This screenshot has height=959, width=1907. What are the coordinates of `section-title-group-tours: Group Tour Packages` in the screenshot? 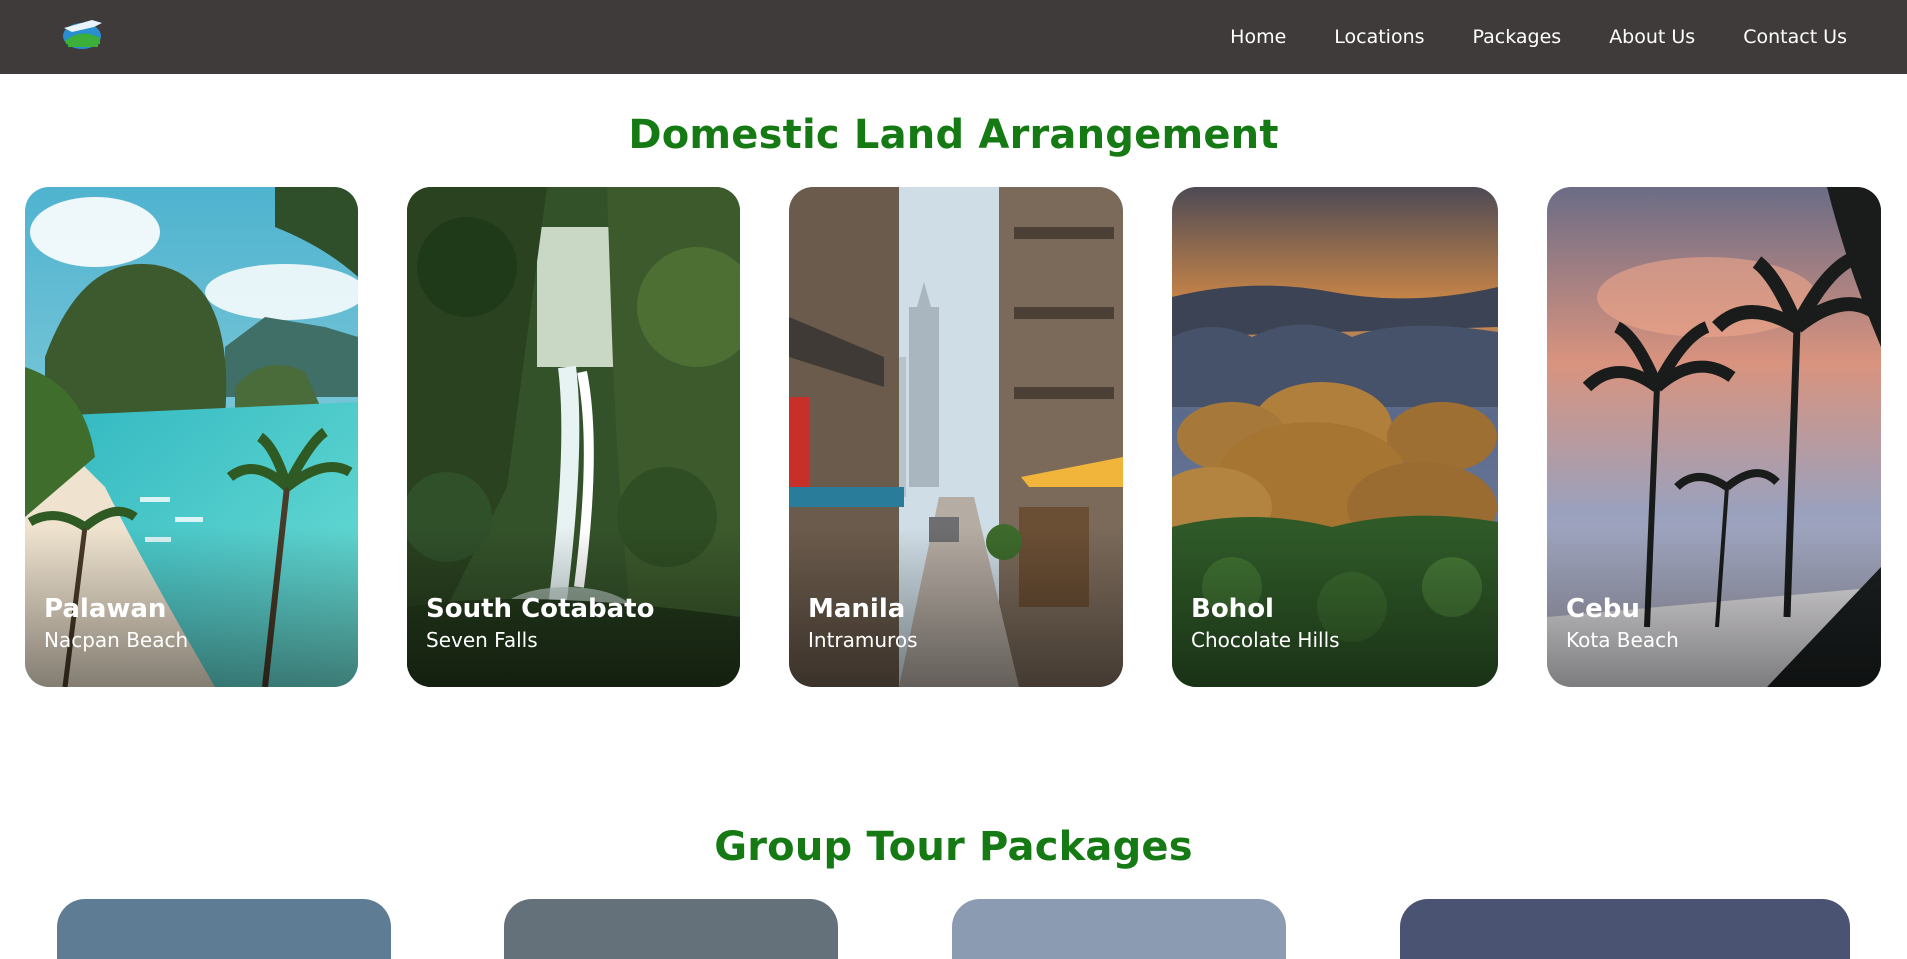 It's located at (953, 847).